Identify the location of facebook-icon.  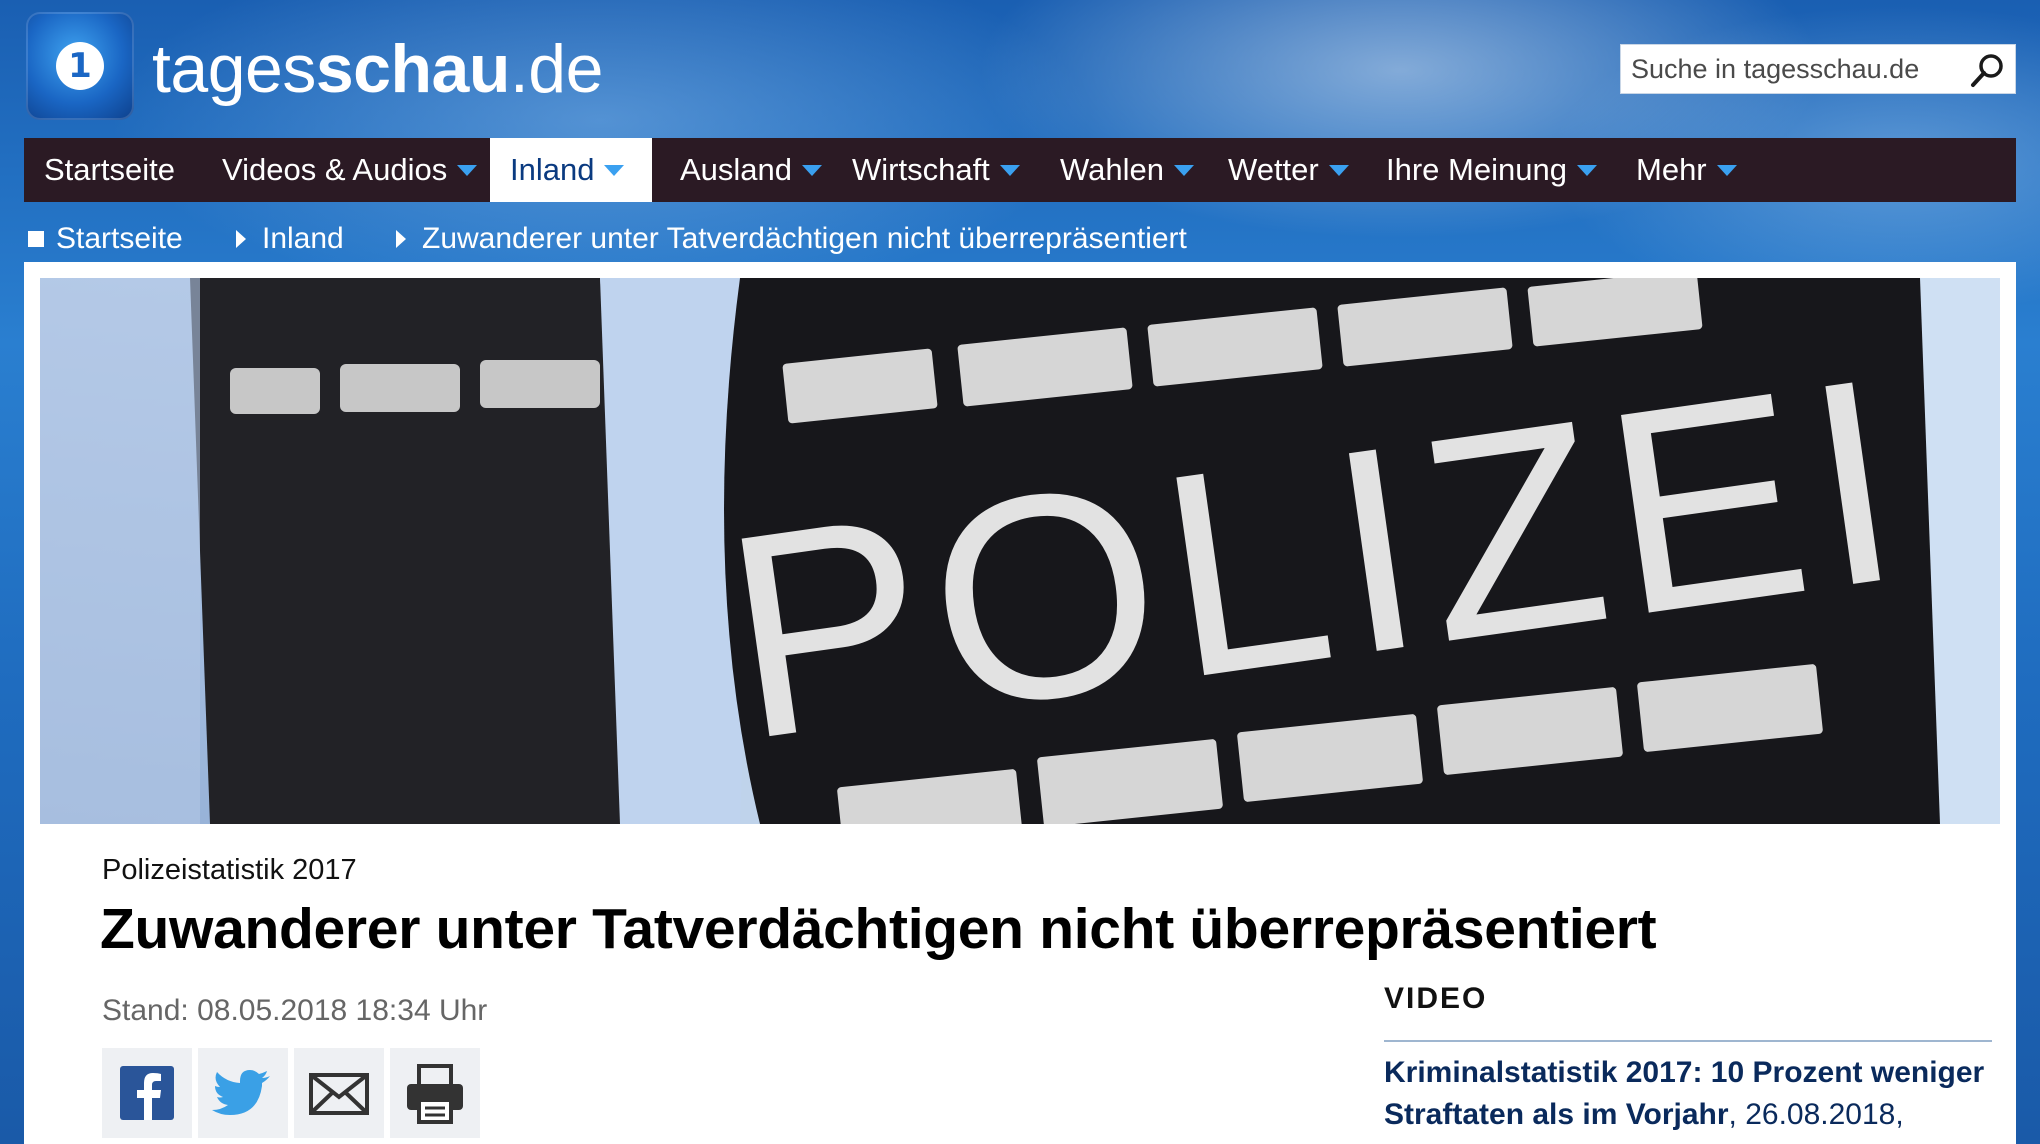
(147, 1093).